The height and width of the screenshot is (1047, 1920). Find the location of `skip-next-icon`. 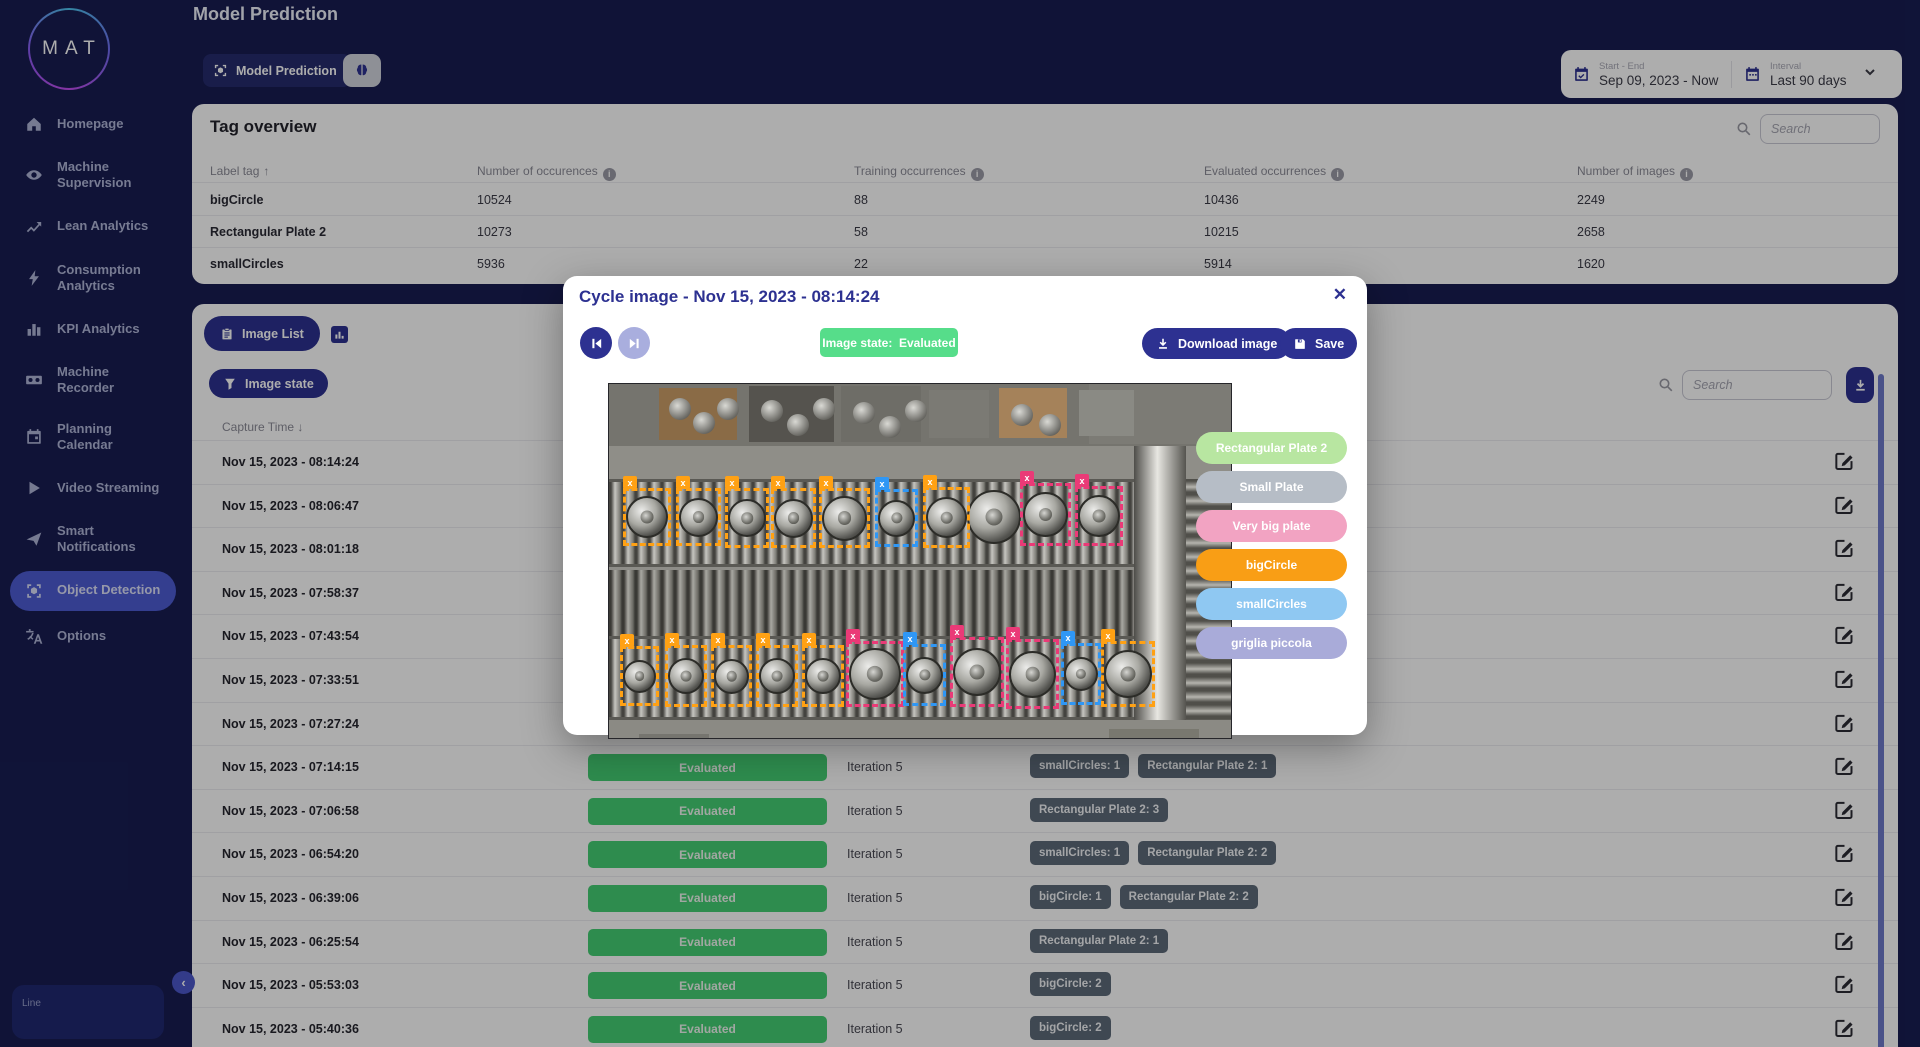

skip-next-icon is located at coordinates (634, 343).